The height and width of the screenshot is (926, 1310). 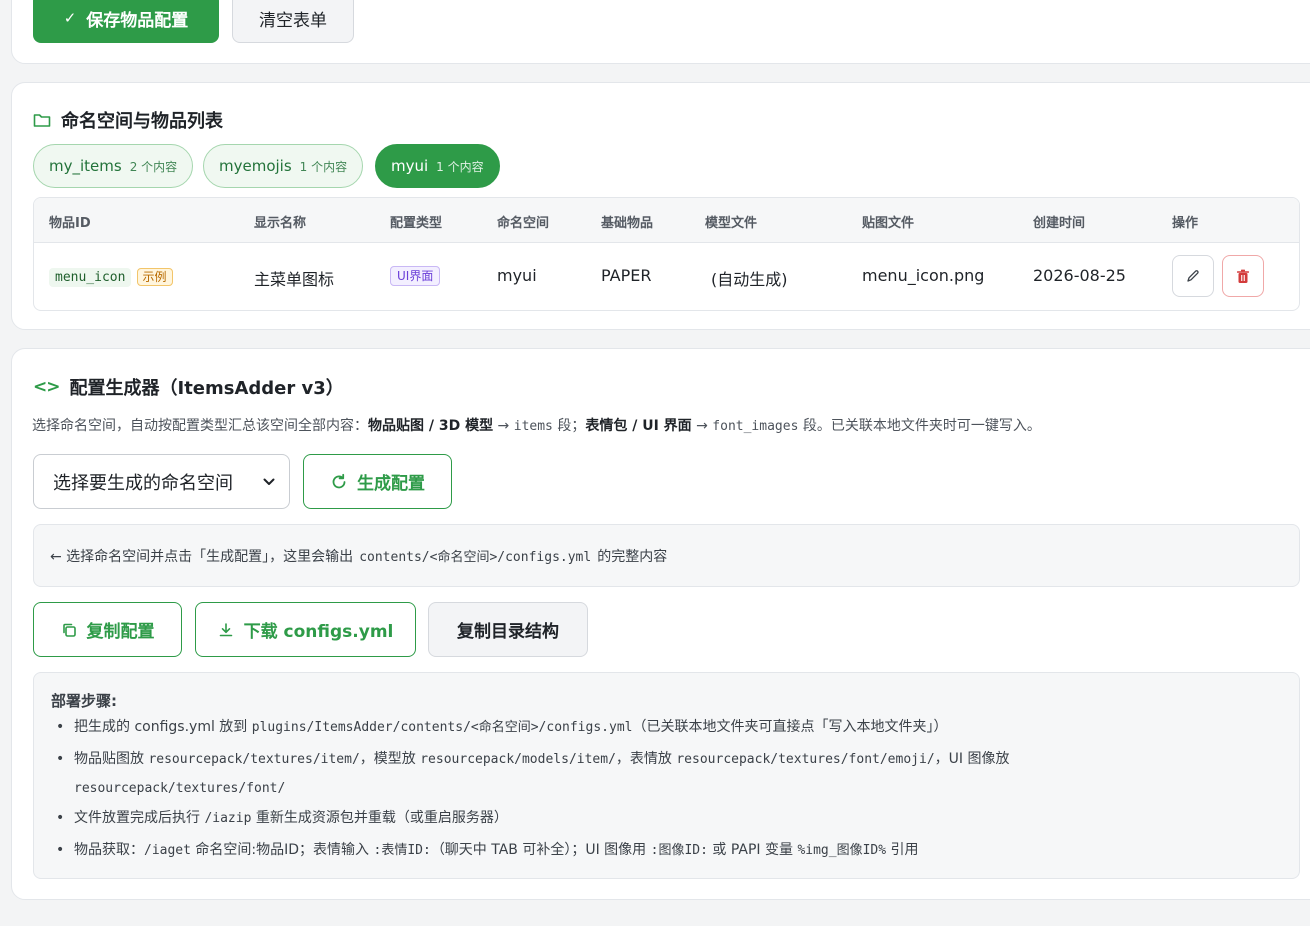 I want to click on config-type-badge: UI界面, so click(x=415, y=276).